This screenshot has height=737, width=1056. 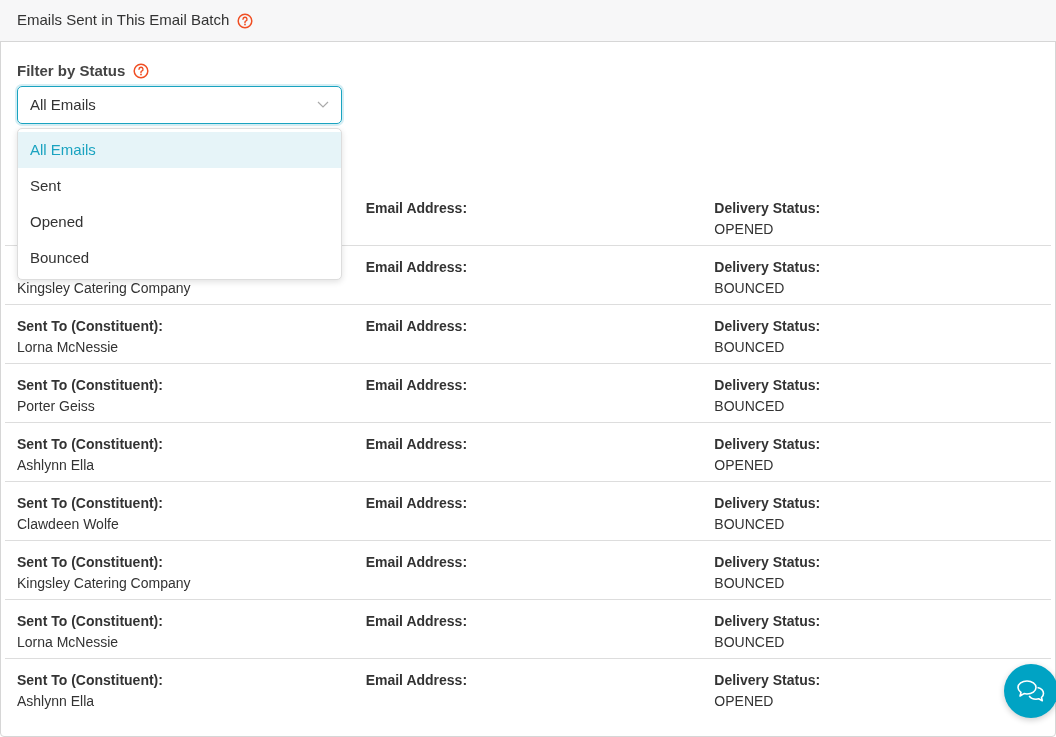 I want to click on chevron-icon, so click(x=323, y=105).